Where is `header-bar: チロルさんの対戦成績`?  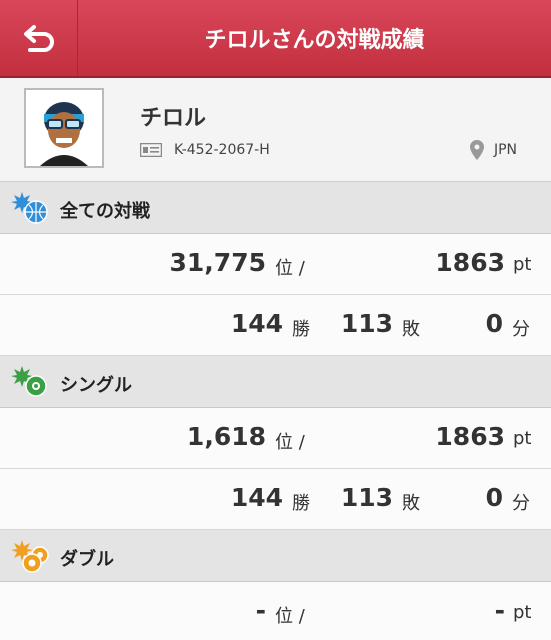 header-bar: チロルさんの対戦成績 is located at coordinates (275, 39).